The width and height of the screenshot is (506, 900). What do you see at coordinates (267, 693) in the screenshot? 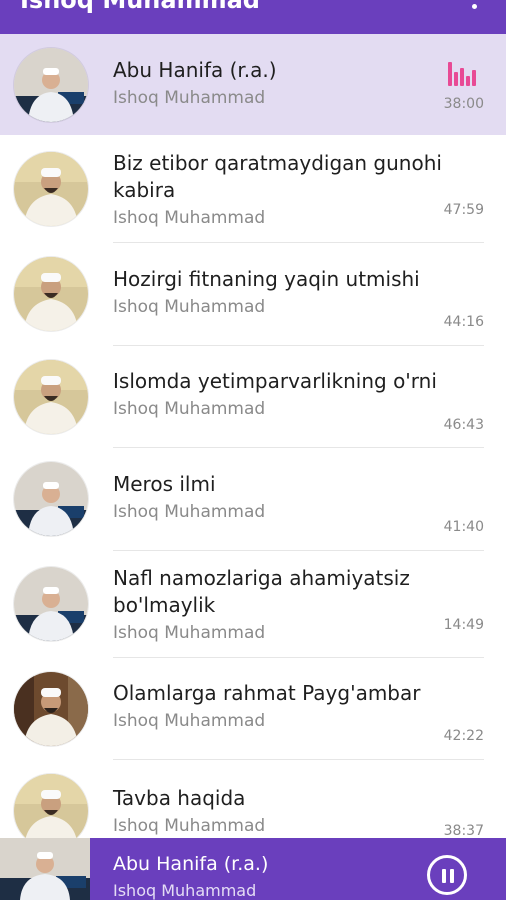
I see `track-title: Olamlarga rahmat Payg'ambar` at bounding box center [267, 693].